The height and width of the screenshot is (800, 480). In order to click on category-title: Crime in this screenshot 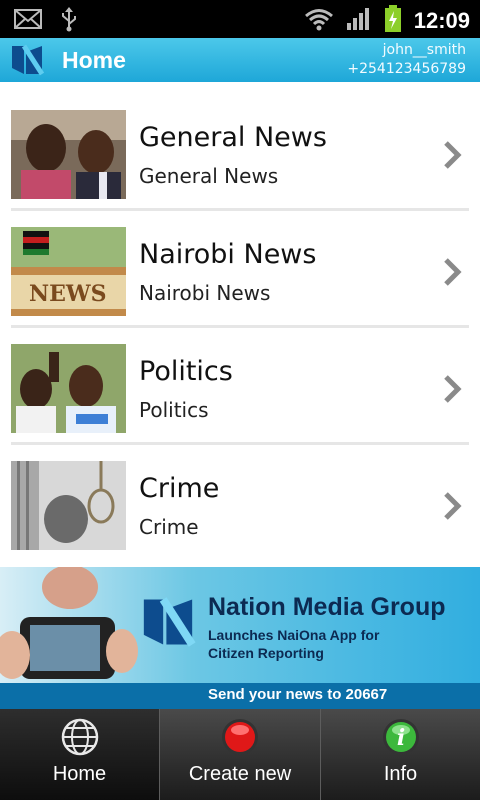, I will do `click(179, 488)`.